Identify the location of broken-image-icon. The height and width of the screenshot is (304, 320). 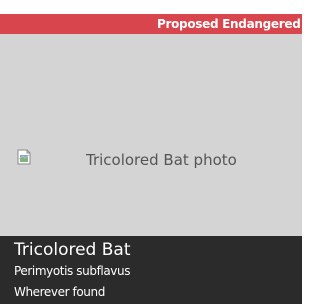
(25, 157).